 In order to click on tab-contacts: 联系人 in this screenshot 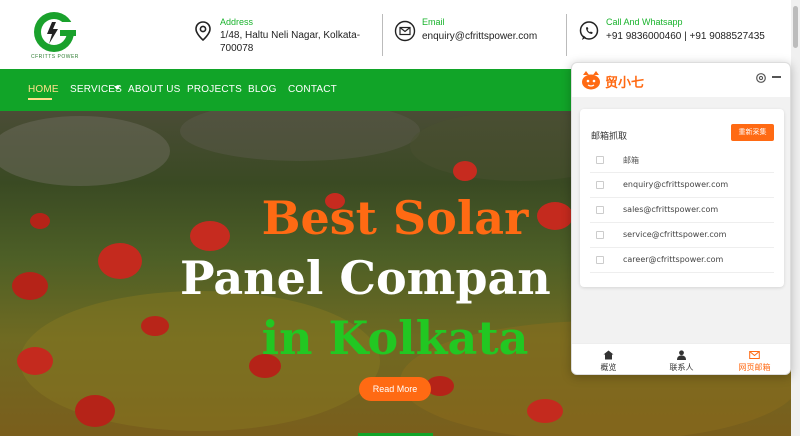, I will do `click(681, 359)`.